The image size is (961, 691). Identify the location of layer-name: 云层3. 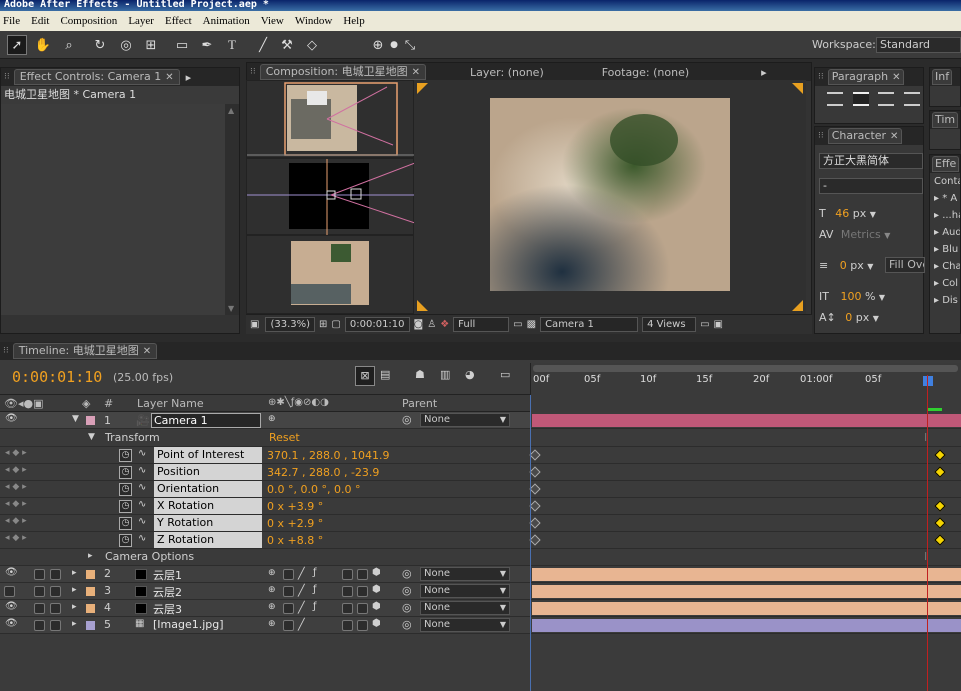
(167, 609).